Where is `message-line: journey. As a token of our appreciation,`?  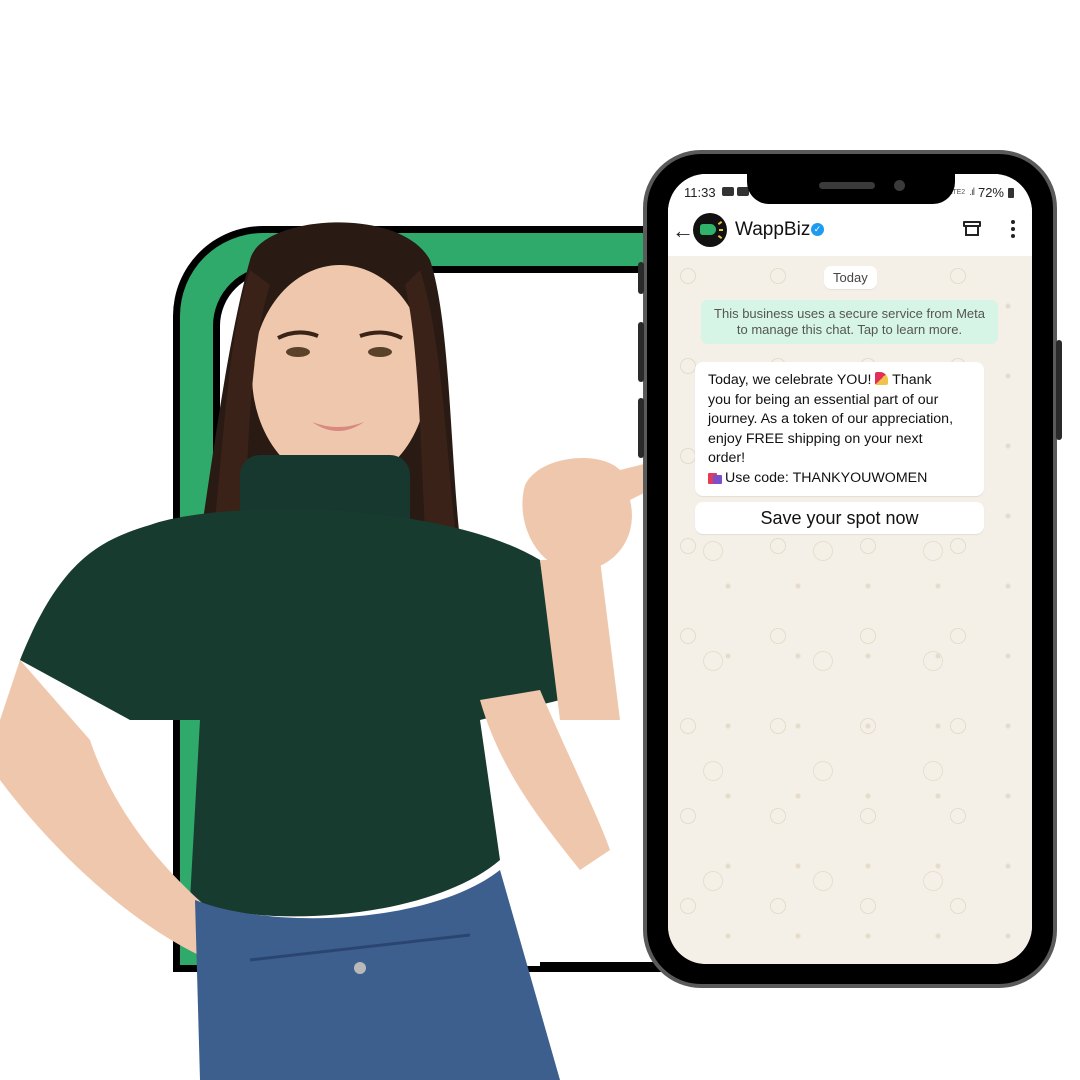 message-line: journey. As a token of our appreciation, is located at coordinates (831, 419).